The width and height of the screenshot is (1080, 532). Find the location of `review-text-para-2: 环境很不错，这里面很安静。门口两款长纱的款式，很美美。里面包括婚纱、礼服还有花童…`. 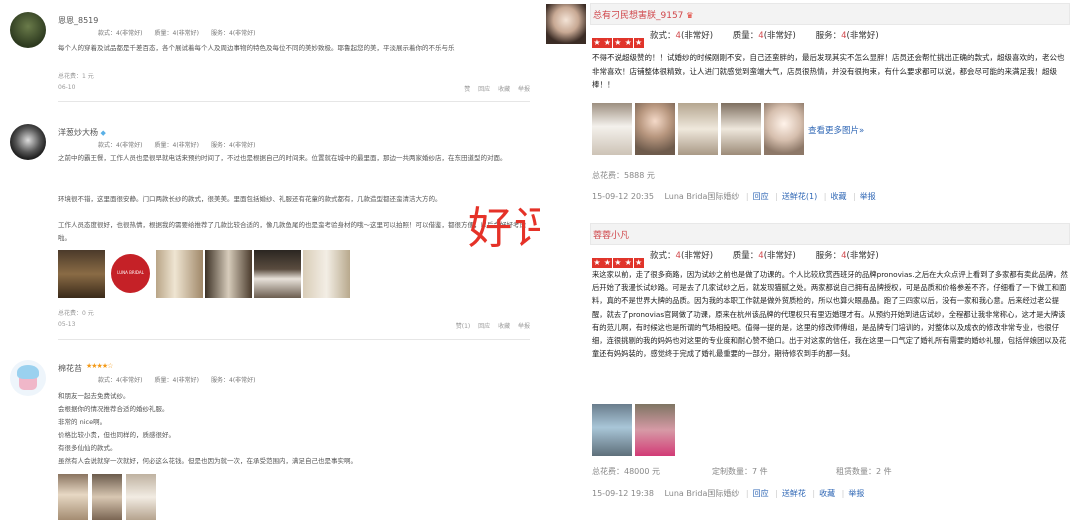

review-text-para-2: 环境很不错，这里面很安静。门口两款长纱的款式，很美美。里面包括婚纱、礼服还有花童… is located at coordinates (250, 199).